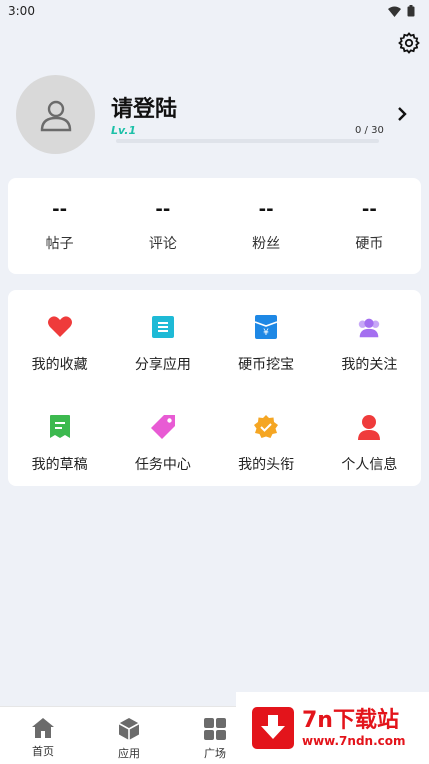  What do you see at coordinates (215, 753) in the screenshot?
I see `nav-label: 广场` at bounding box center [215, 753].